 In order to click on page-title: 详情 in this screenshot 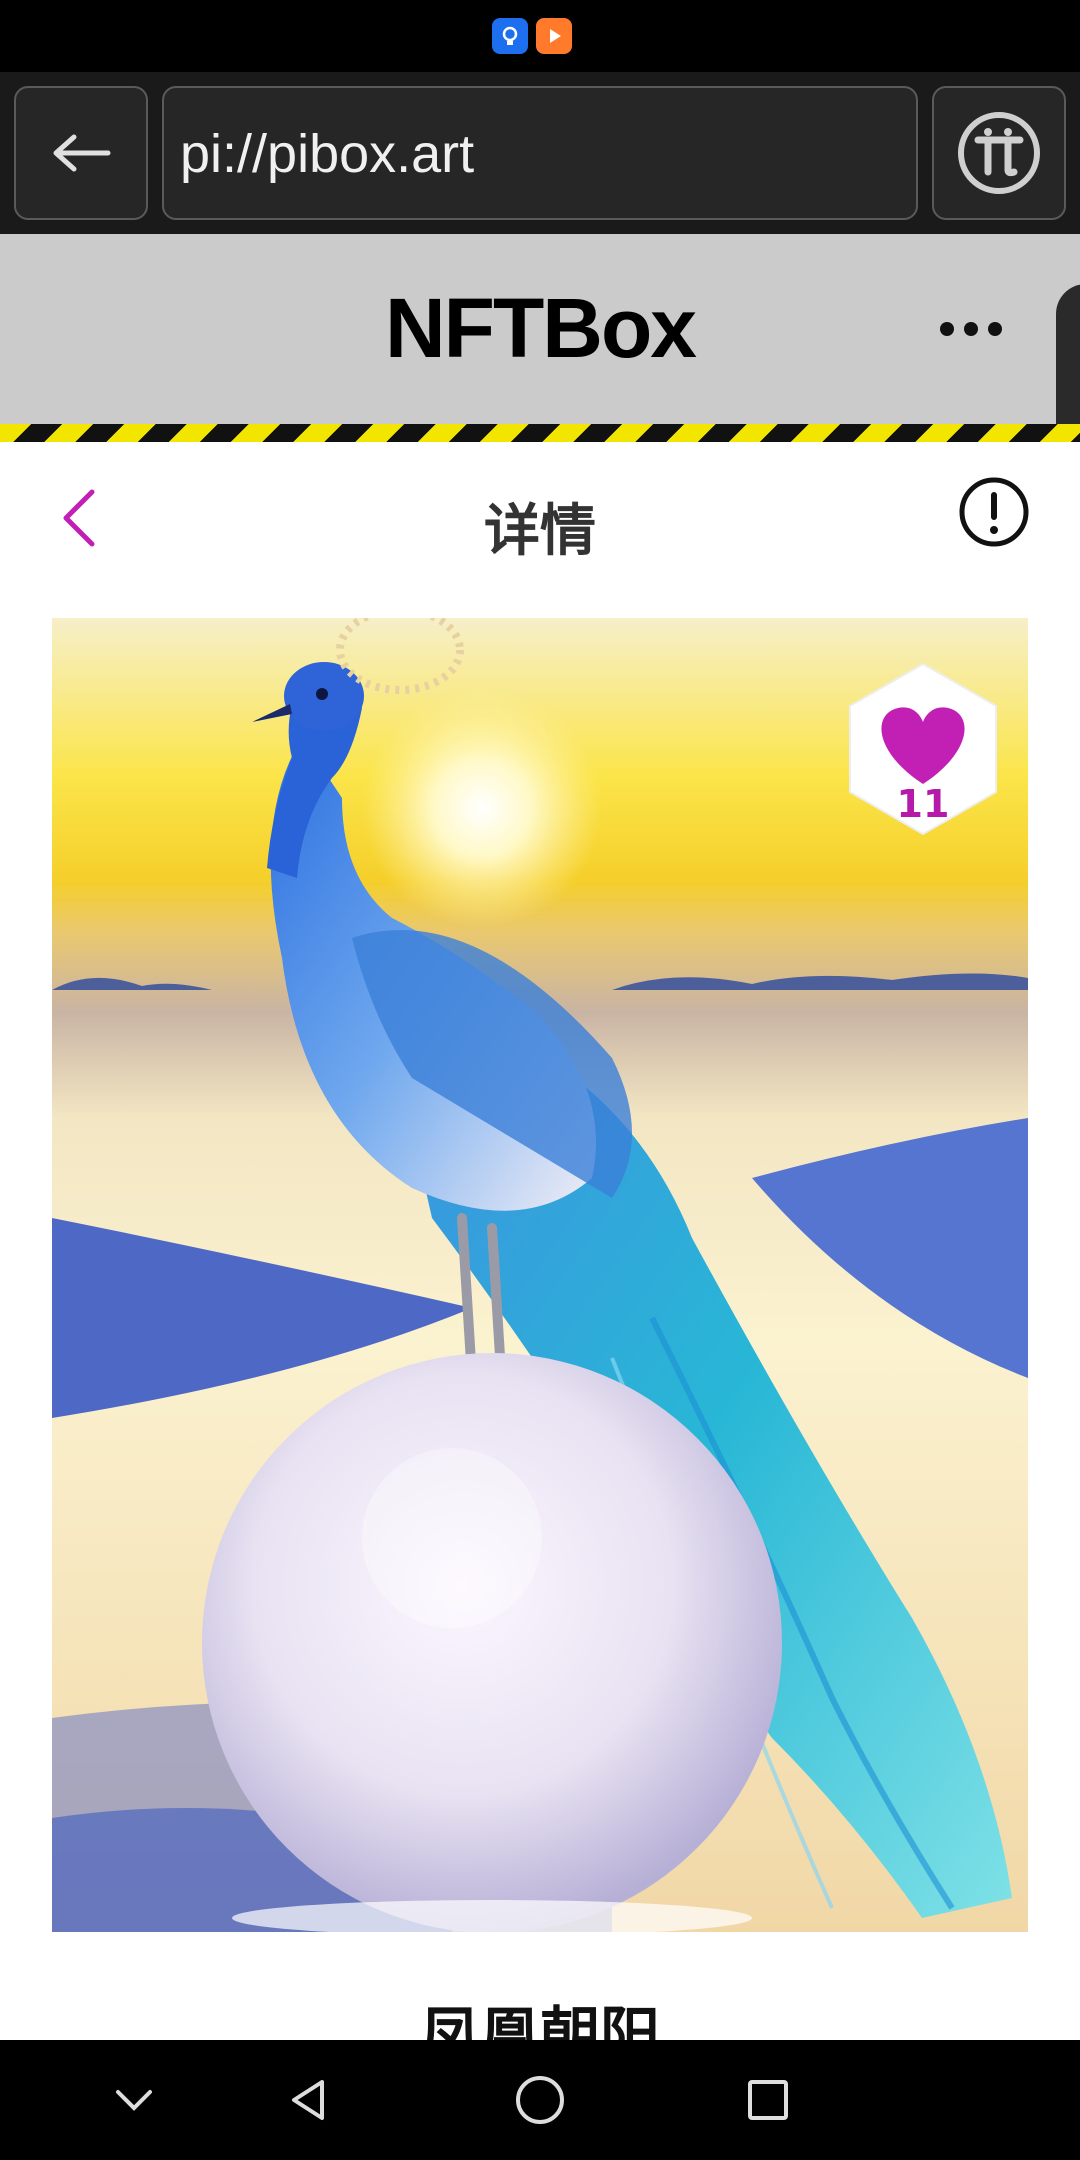, I will do `click(540, 531)`.